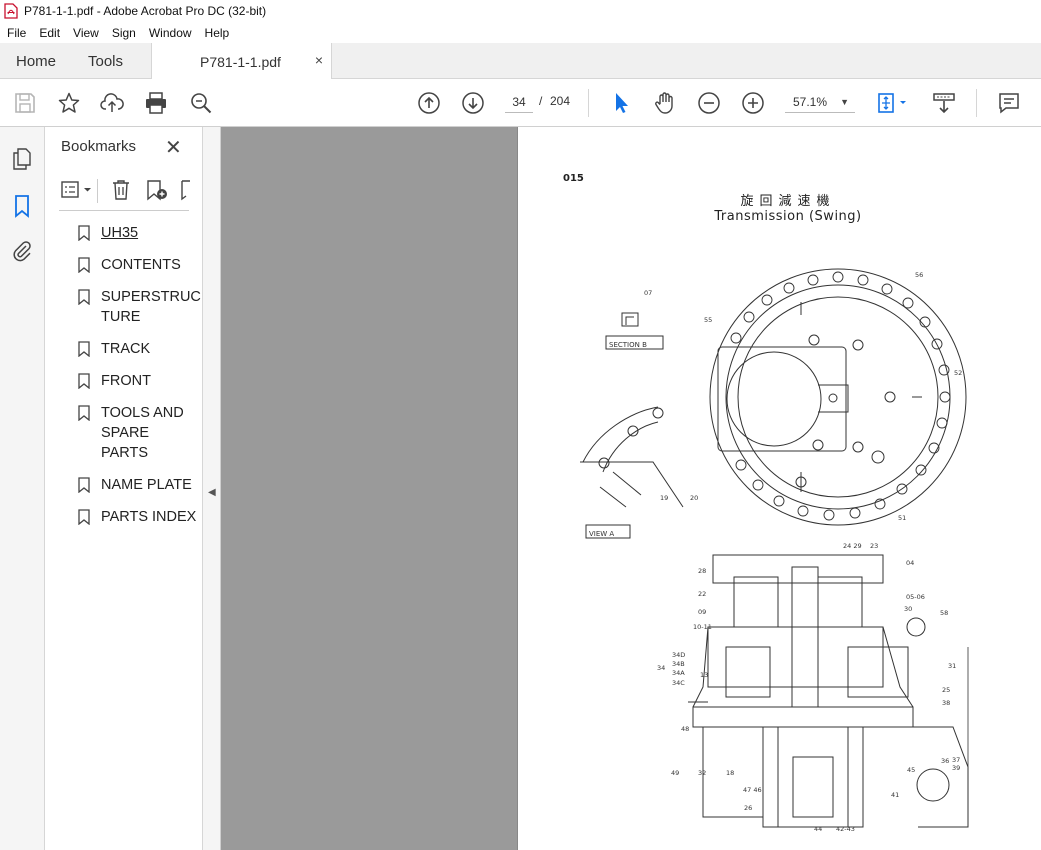  Describe the element at coordinates (956, 768) in the screenshot. I see `svg-text: 39` at that location.